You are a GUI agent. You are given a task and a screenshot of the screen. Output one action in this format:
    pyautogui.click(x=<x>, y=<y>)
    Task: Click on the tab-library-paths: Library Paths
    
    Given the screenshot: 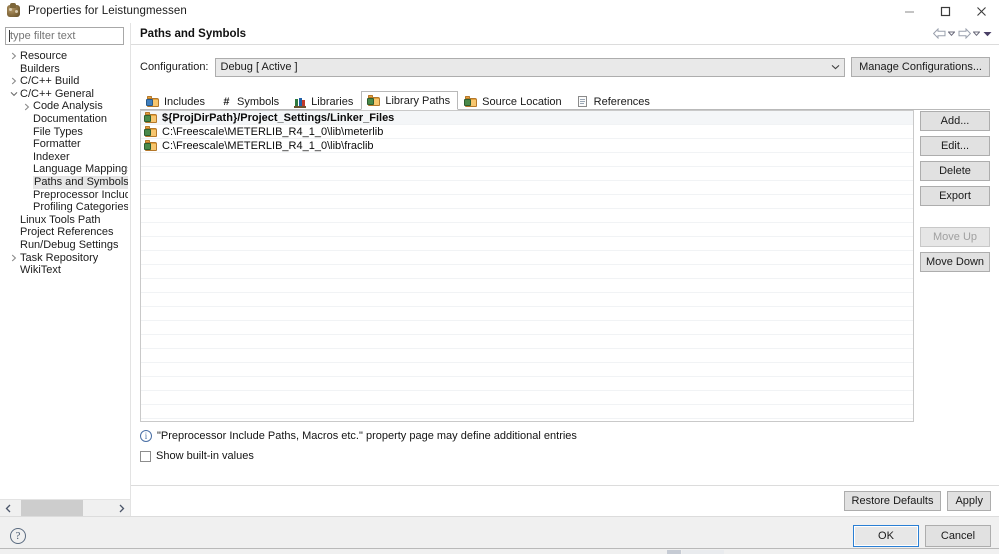 What is the action you would take?
    pyautogui.click(x=410, y=100)
    